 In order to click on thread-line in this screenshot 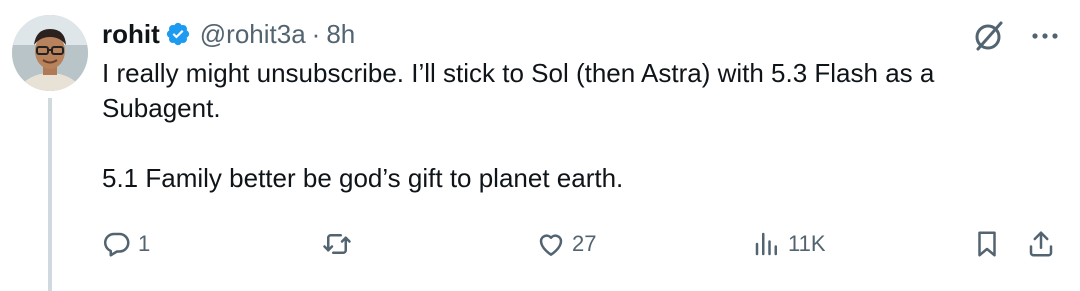, I will do `click(50, 194)`.